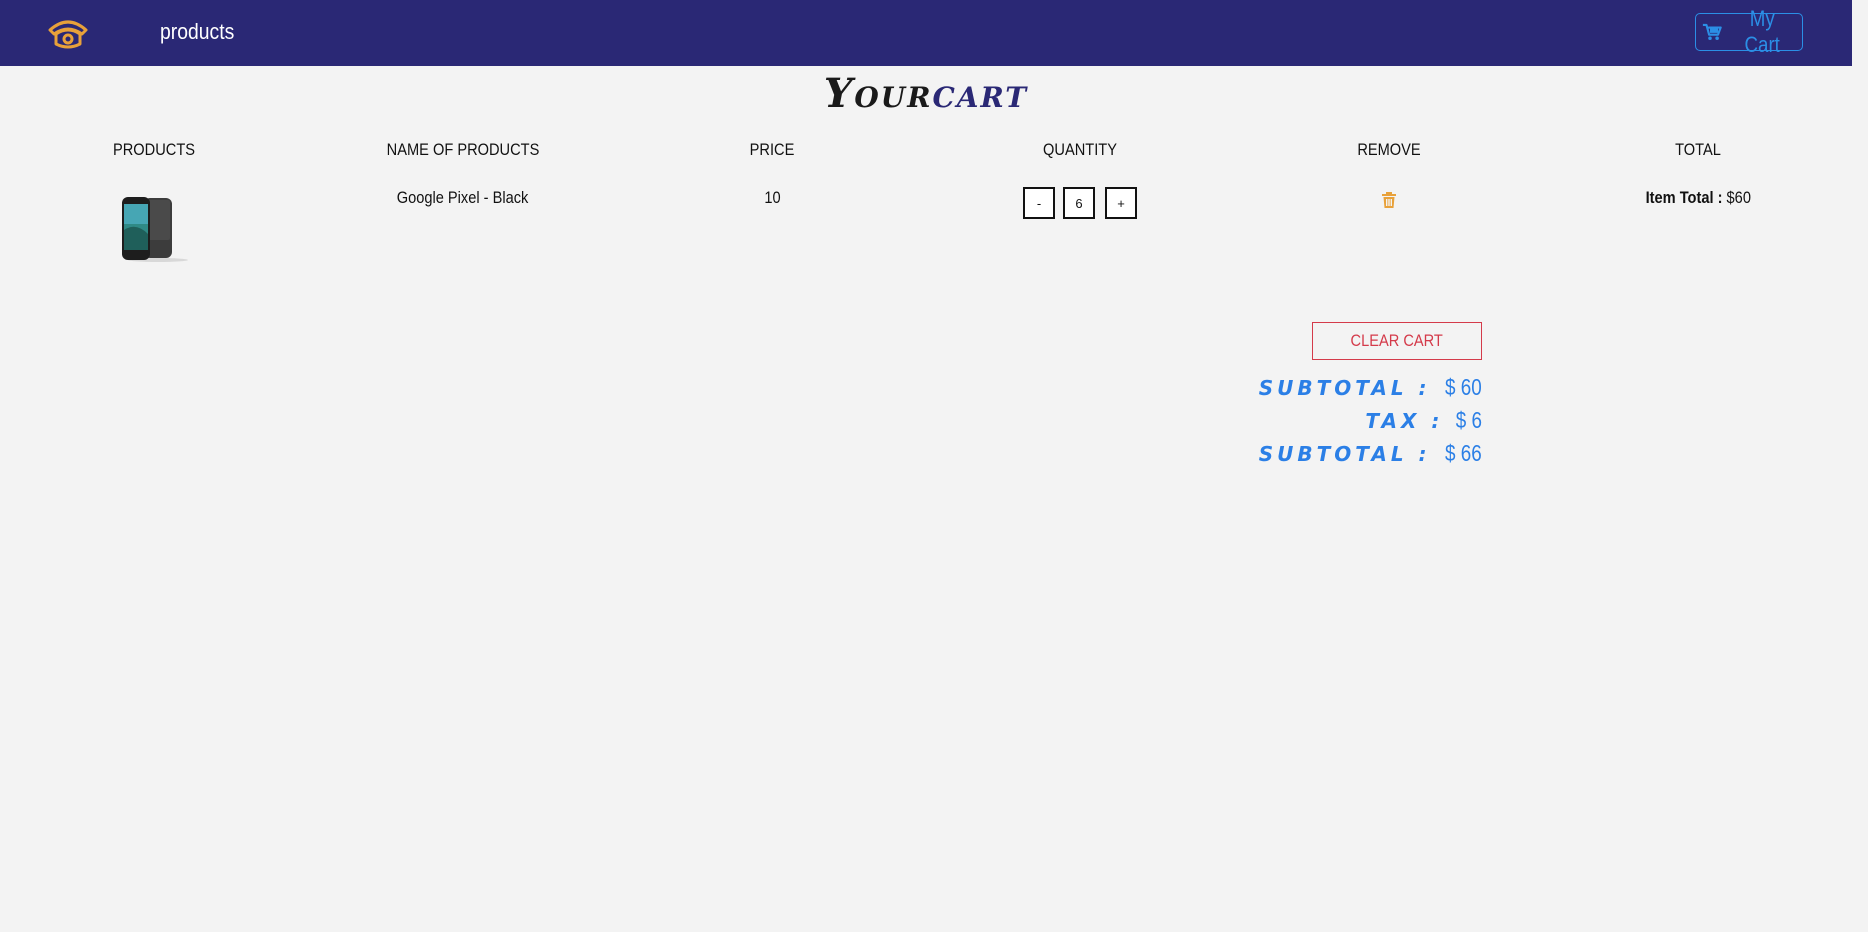  I want to click on column-header-total: total, so click(1698, 149).